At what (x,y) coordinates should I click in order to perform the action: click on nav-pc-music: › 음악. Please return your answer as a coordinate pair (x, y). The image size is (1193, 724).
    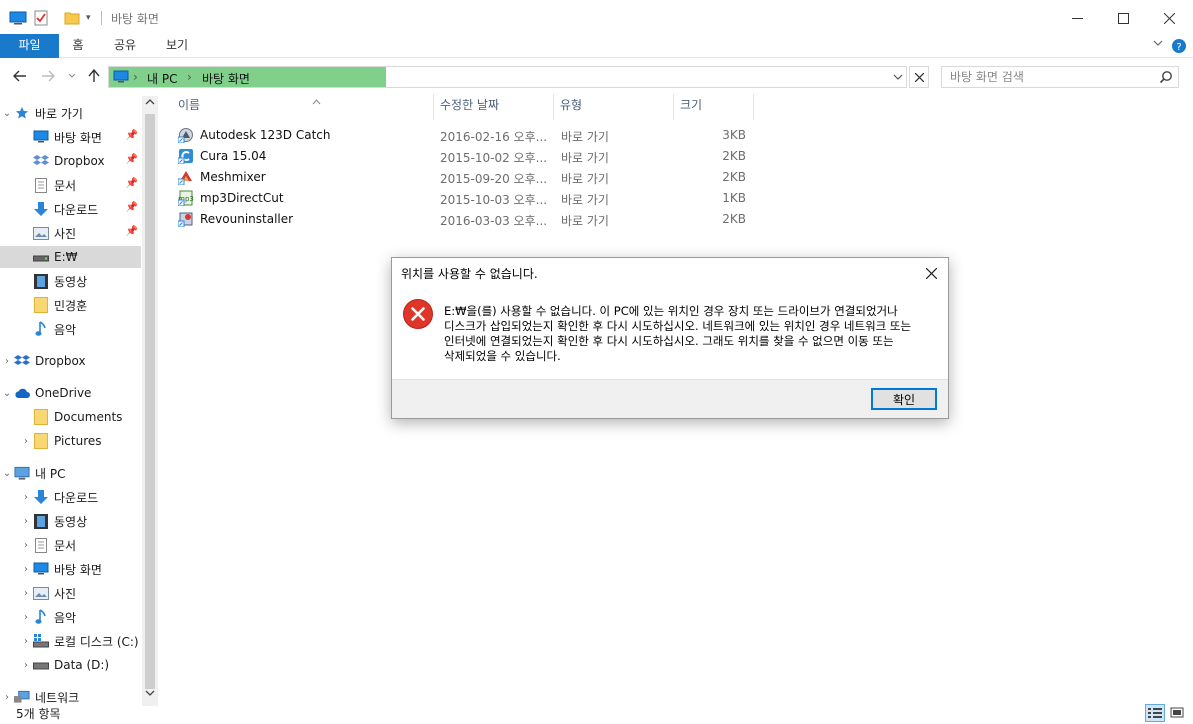
    Looking at the image, I should click on (70, 617).